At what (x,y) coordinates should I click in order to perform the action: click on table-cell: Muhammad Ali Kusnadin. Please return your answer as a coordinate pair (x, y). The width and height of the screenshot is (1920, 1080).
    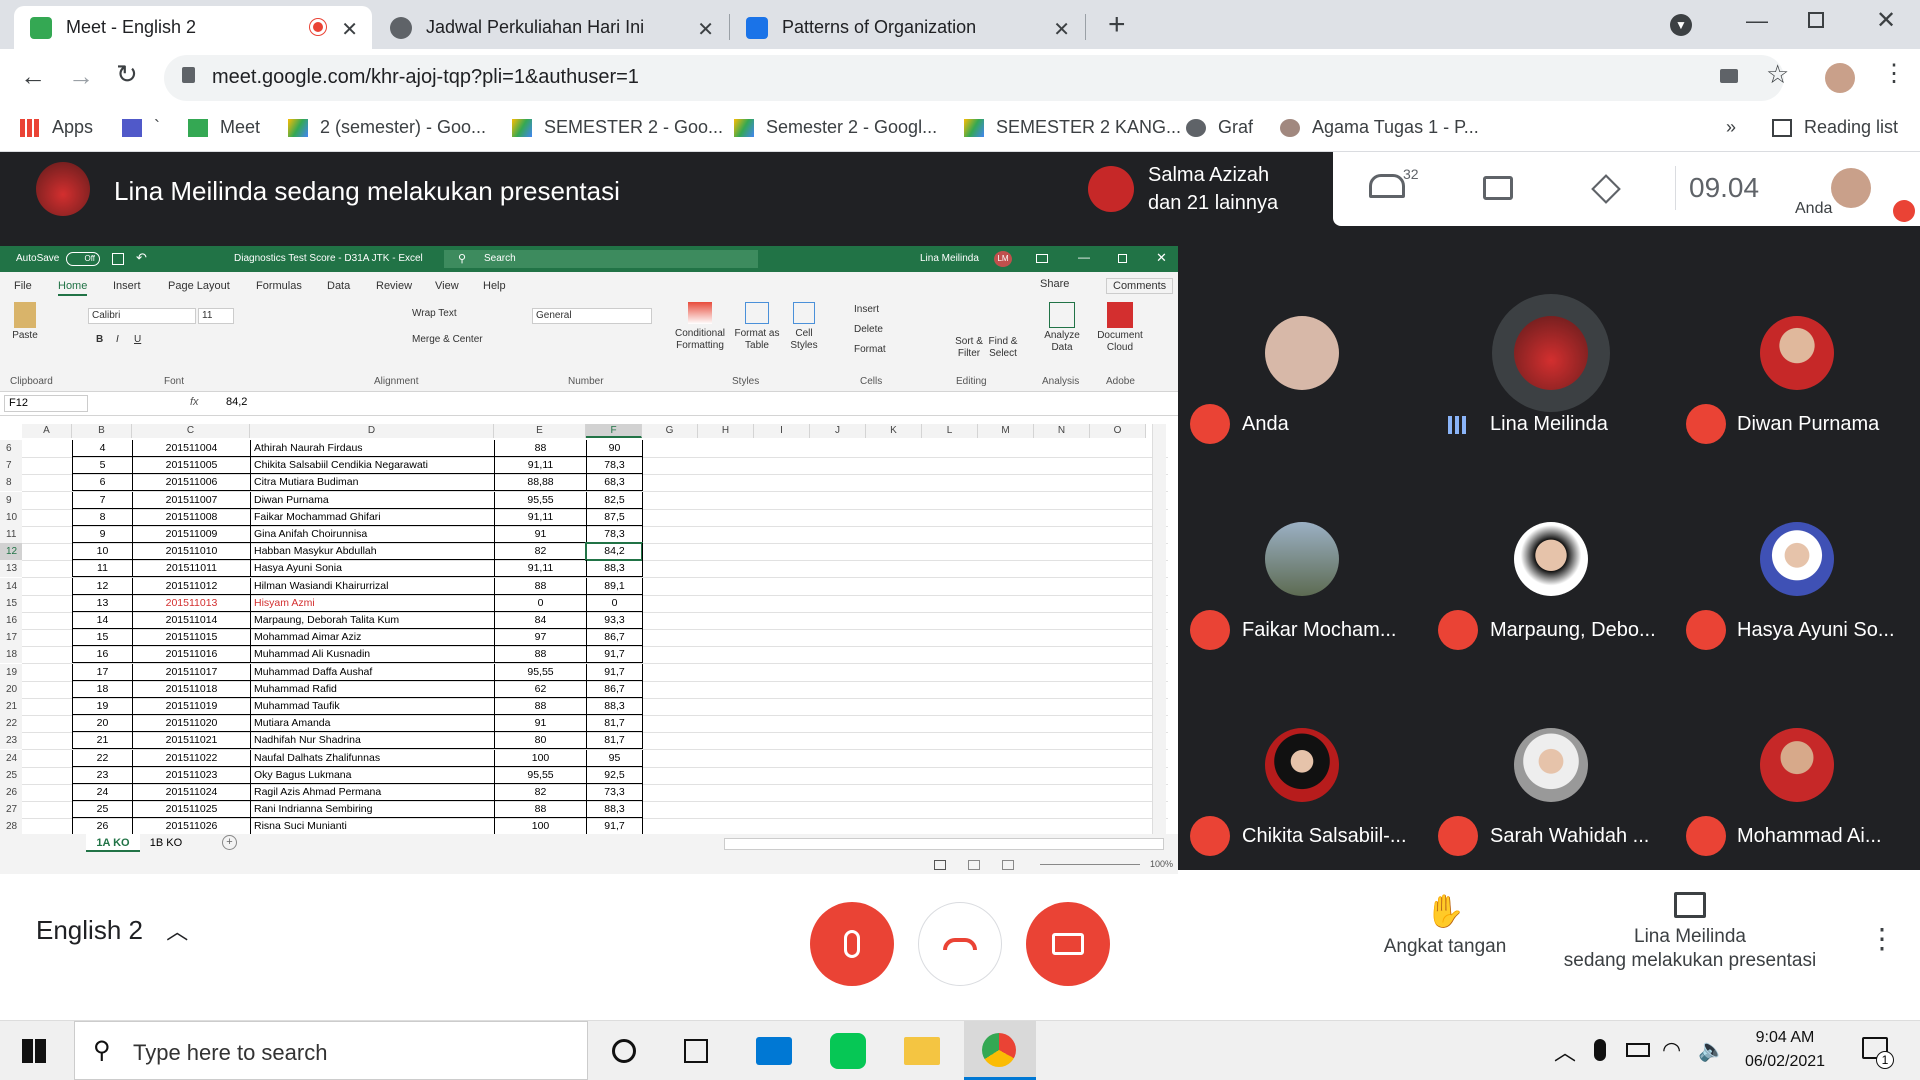
    Looking at the image, I should click on (372, 655).